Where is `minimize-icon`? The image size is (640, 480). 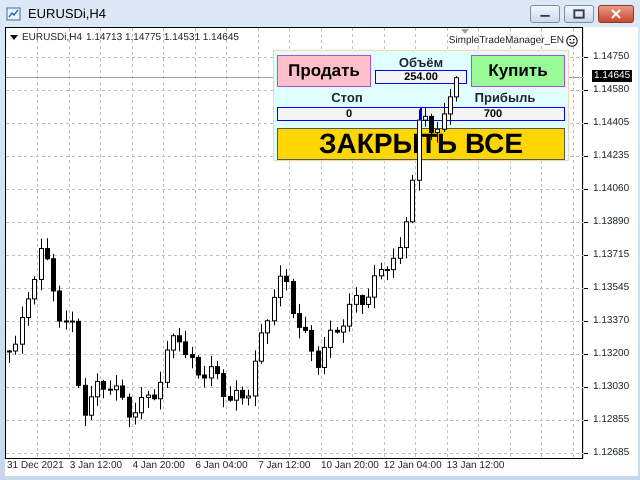 minimize-icon is located at coordinates (545, 15).